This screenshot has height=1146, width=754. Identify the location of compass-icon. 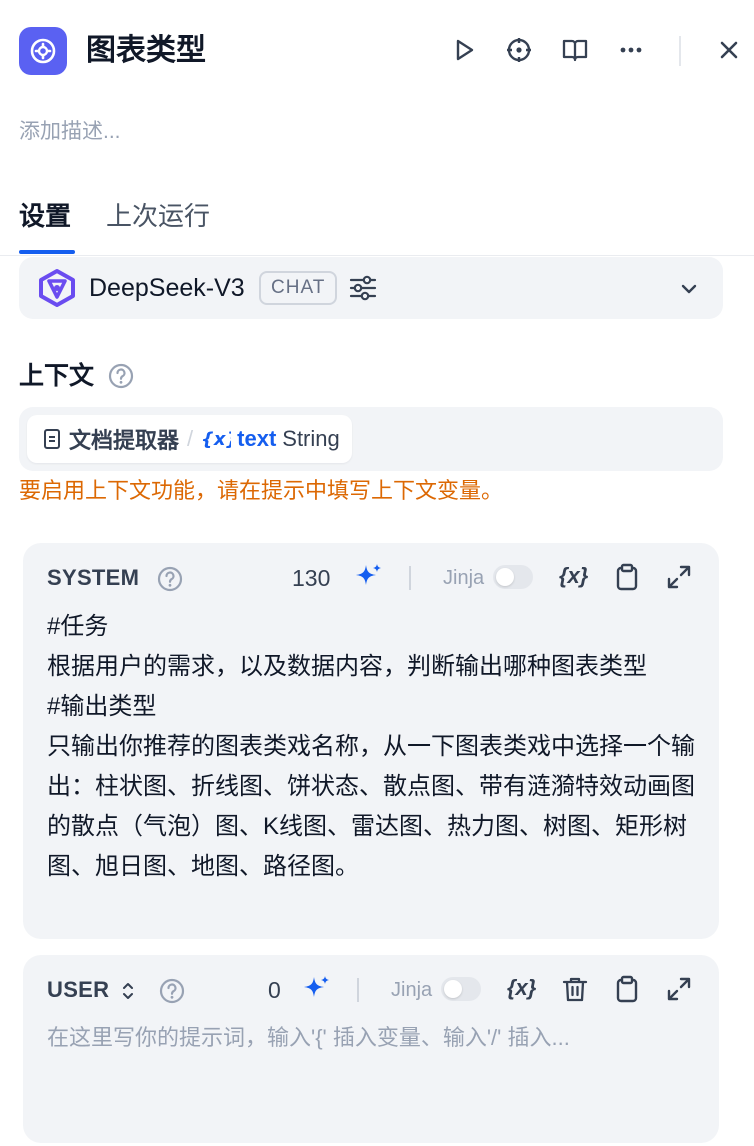
(43, 51).